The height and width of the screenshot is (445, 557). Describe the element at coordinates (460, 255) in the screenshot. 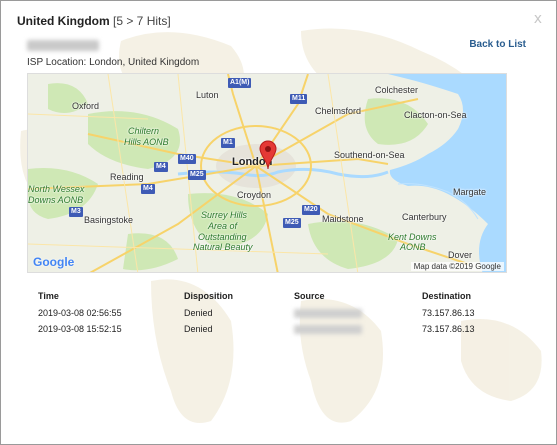

I see `map-label-dover: Dover` at that location.